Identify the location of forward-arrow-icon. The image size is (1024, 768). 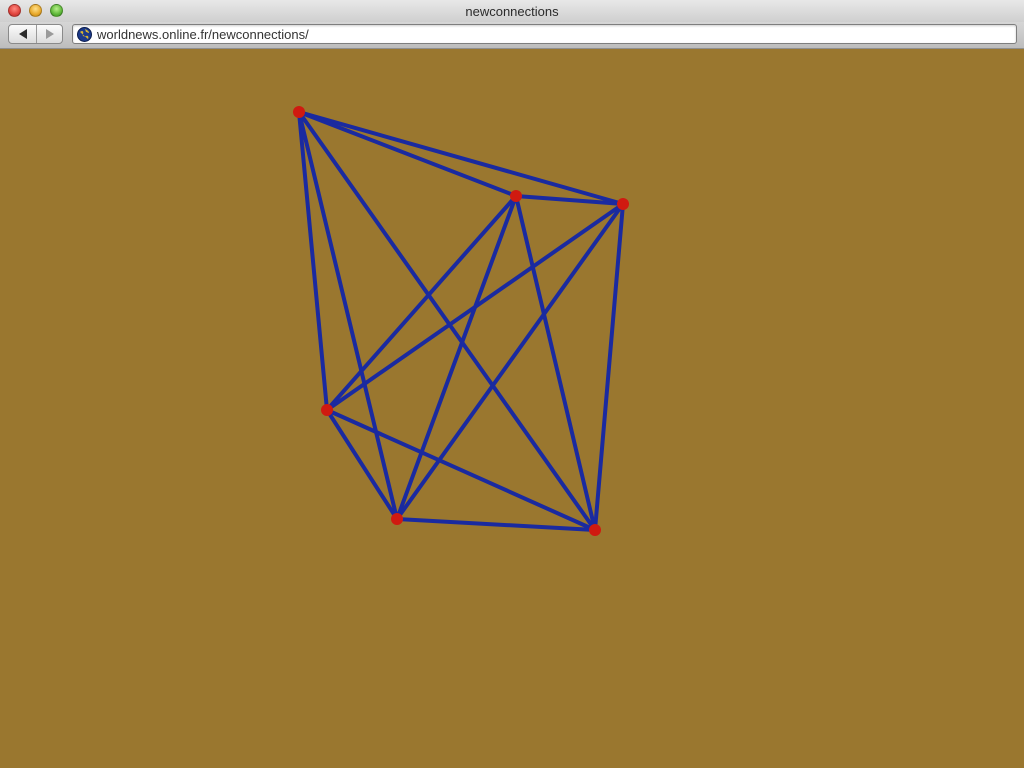
(49, 34).